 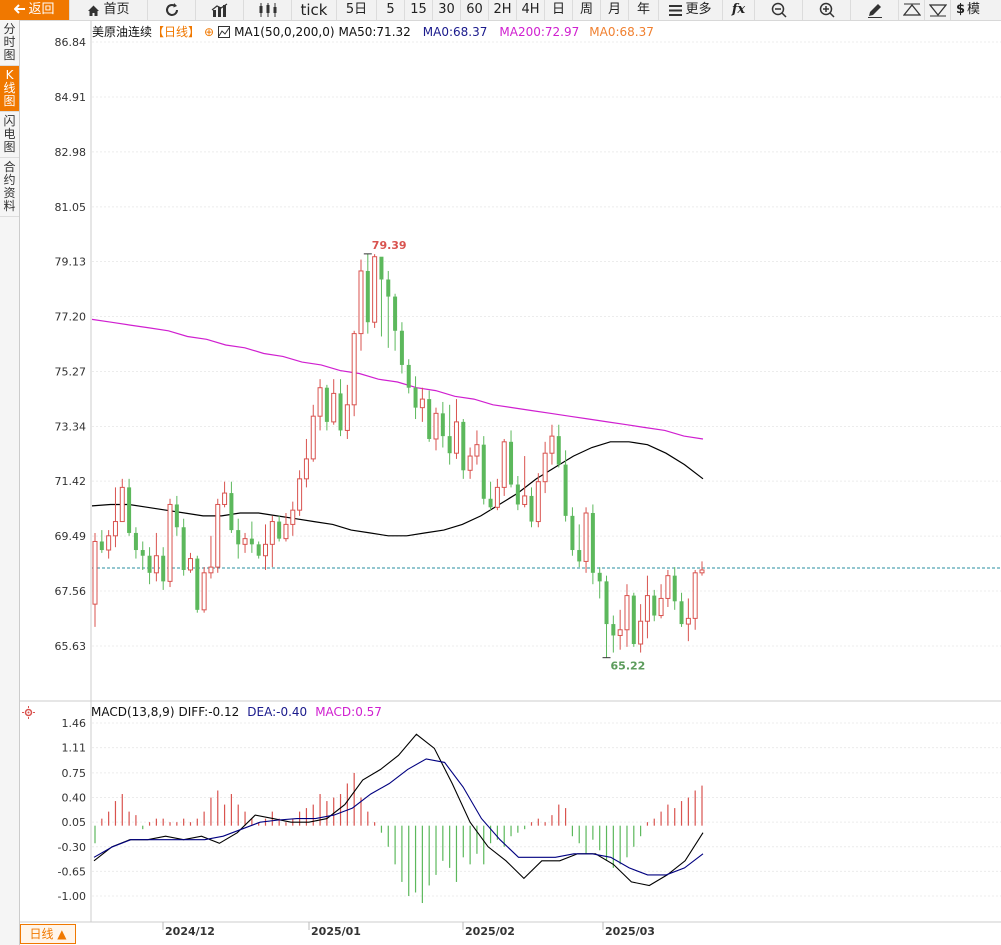 I want to click on period-year: 年, so click(x=644, y=10).